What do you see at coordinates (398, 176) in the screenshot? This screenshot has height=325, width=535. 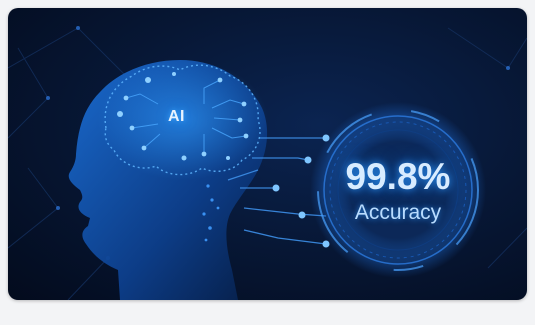 I see `accuracy-value: 99.8%` at bounding box center [398, 176].